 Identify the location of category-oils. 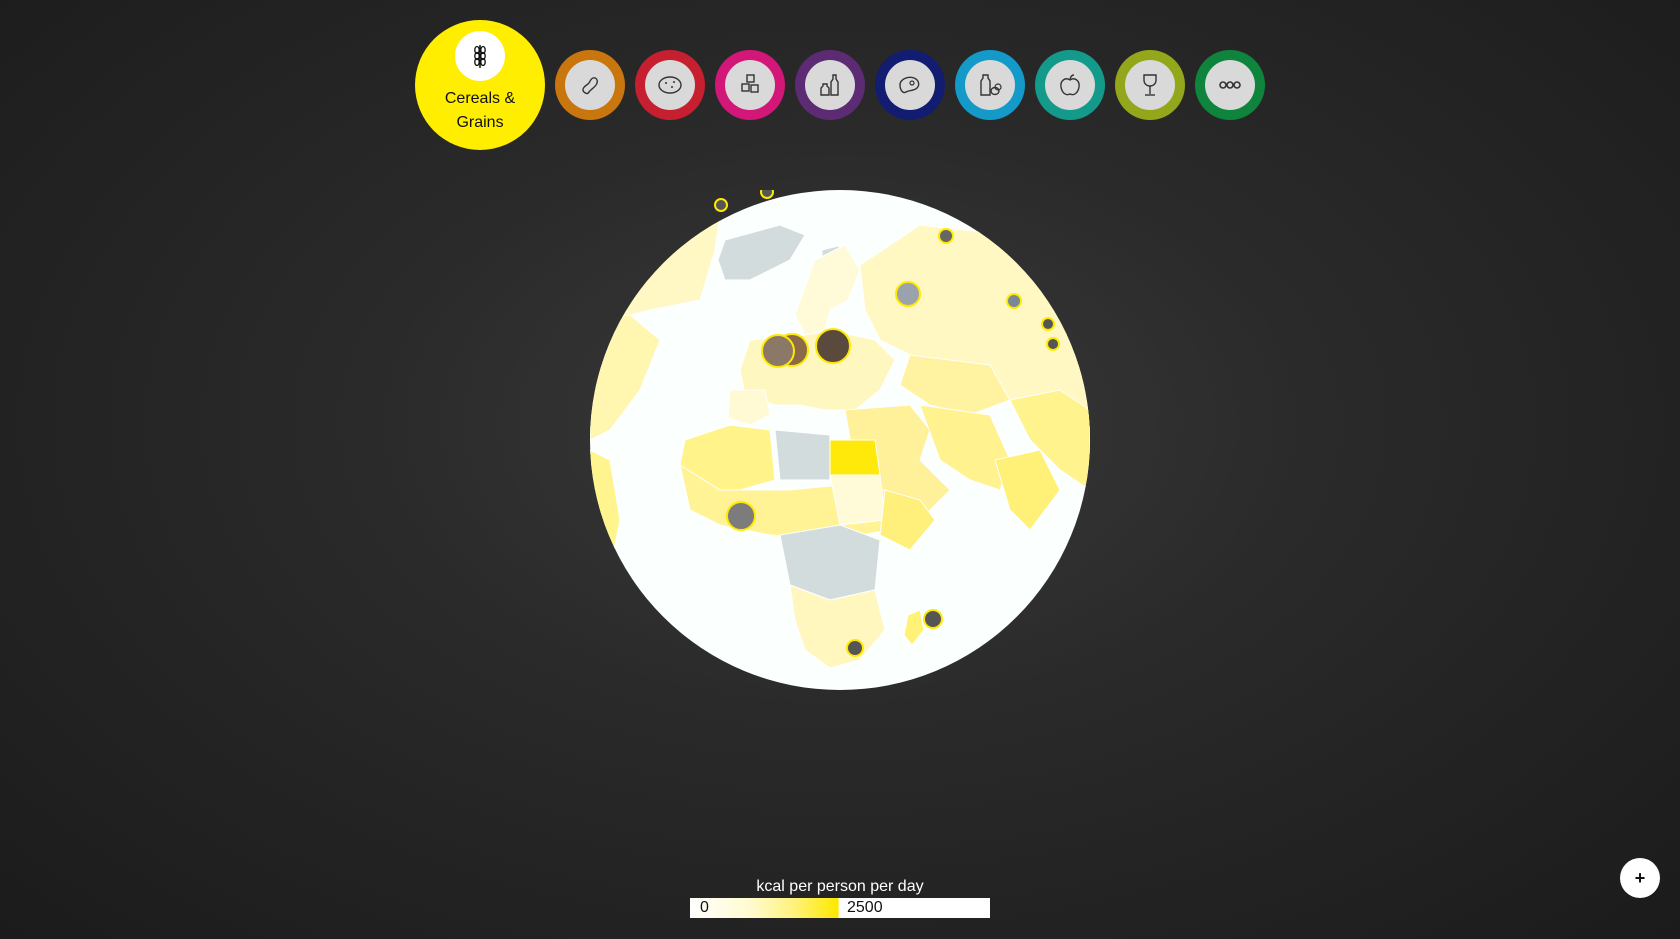
(830, 85).